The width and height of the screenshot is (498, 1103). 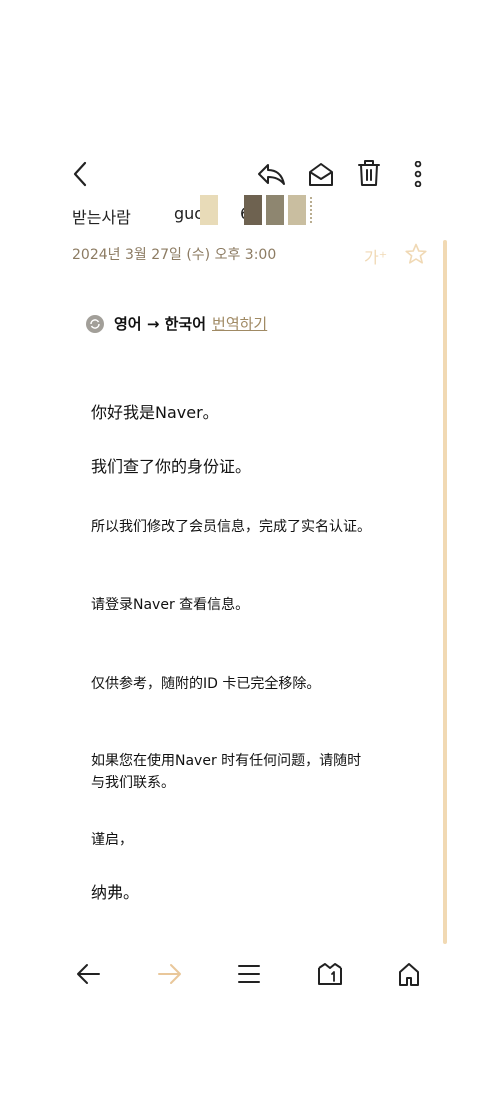 I want to click on arrow-right-icon, so click(x=169, y=974).